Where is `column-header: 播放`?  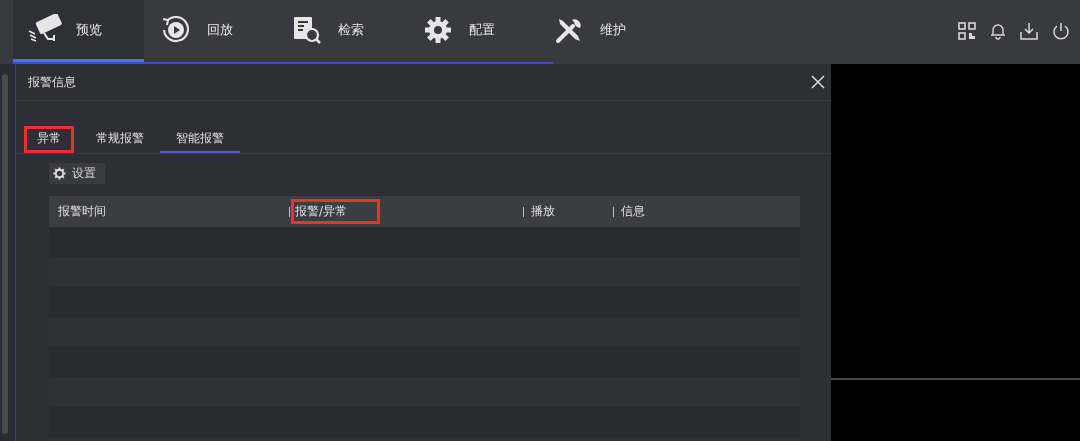
column-header: 播放 is located at coordinates (543, 211).